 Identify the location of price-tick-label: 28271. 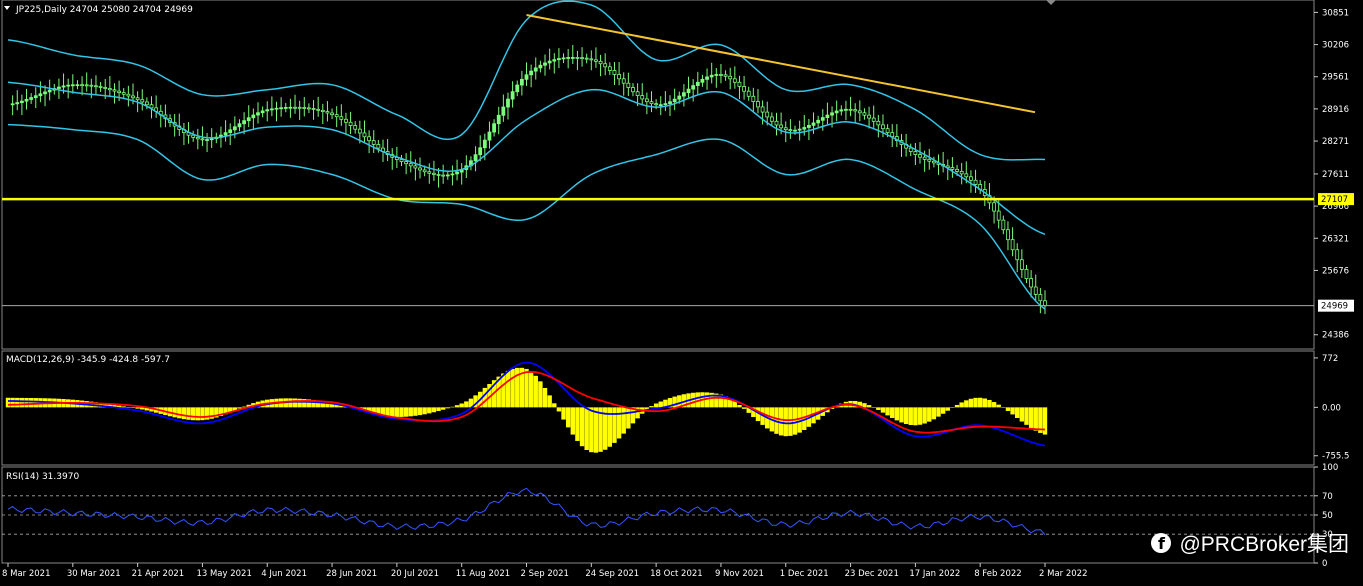
(1335, 142).